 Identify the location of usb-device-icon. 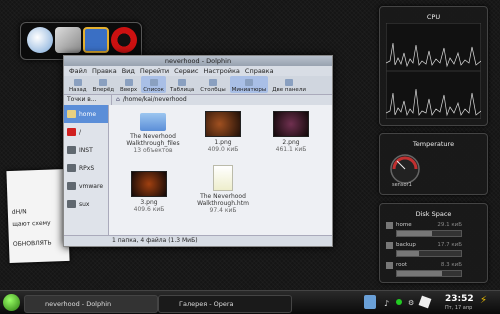
(425, 302).